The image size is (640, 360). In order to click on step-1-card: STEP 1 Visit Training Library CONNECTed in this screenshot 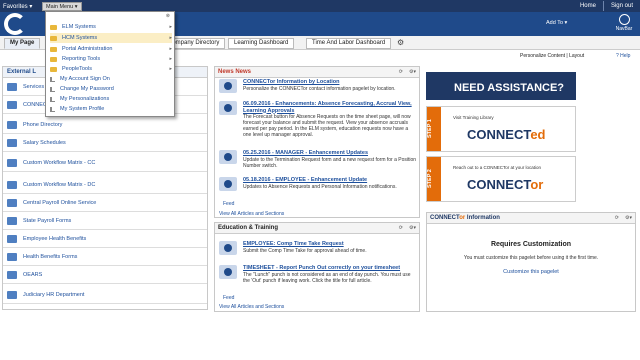, I will do `click(501, 129)`.